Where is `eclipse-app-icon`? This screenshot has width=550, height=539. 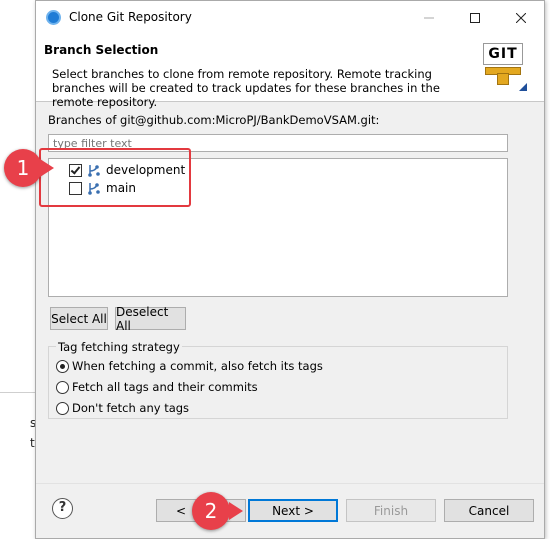 eclipse-app-icon is located at coordinates (53, 17).